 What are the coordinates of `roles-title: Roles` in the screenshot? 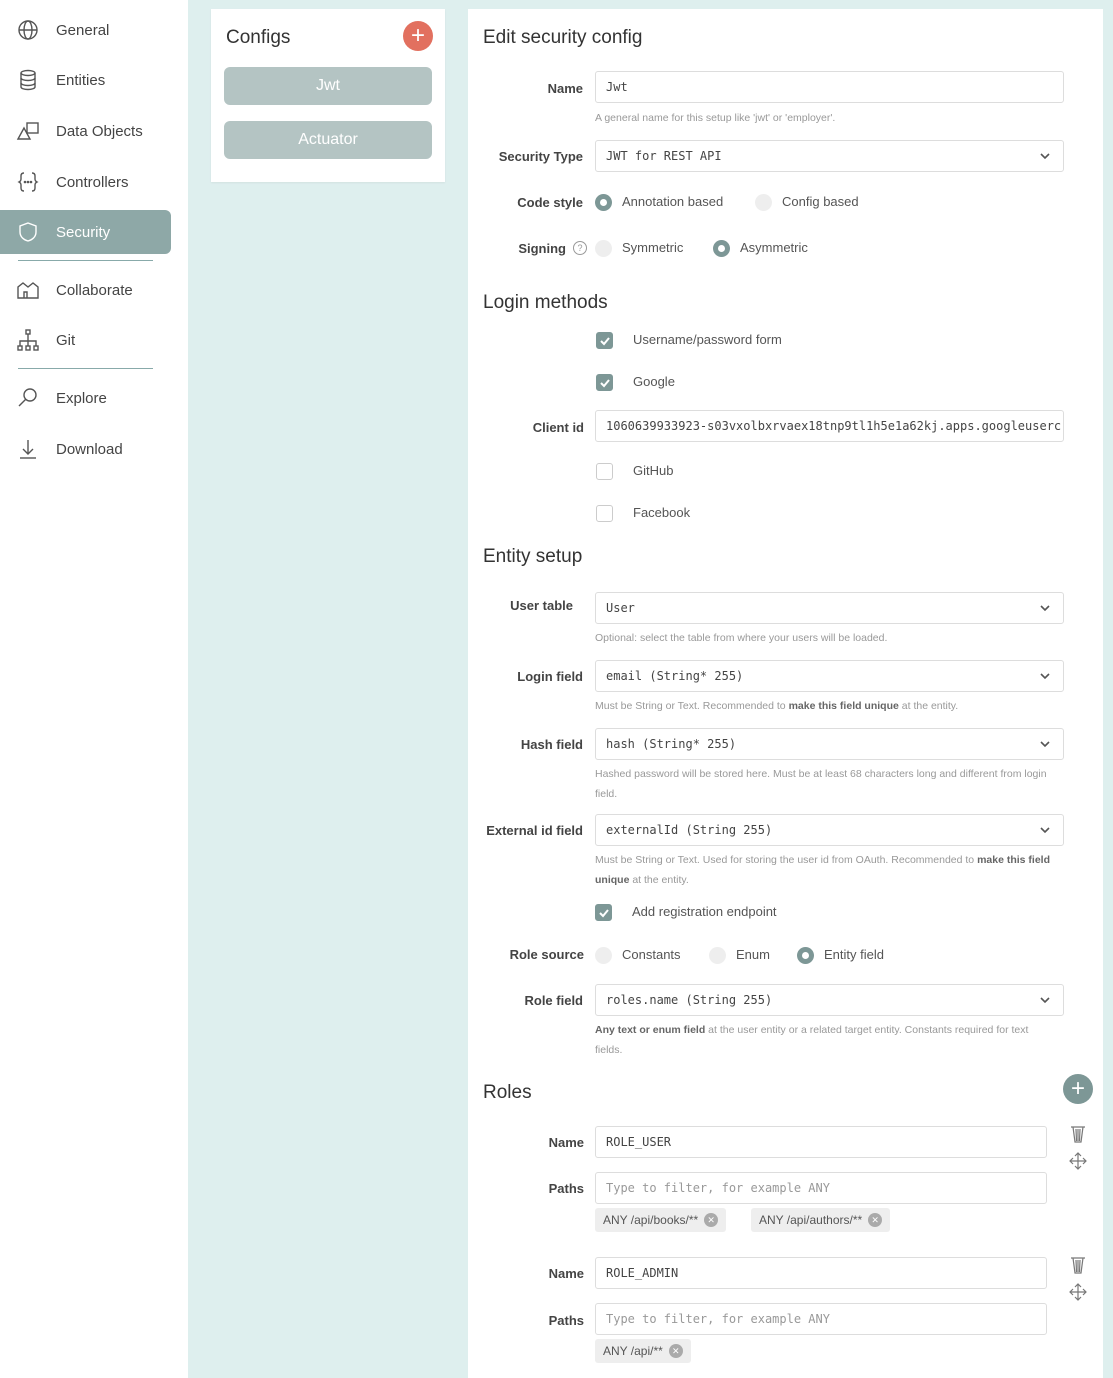 It's located at (507, 1092).